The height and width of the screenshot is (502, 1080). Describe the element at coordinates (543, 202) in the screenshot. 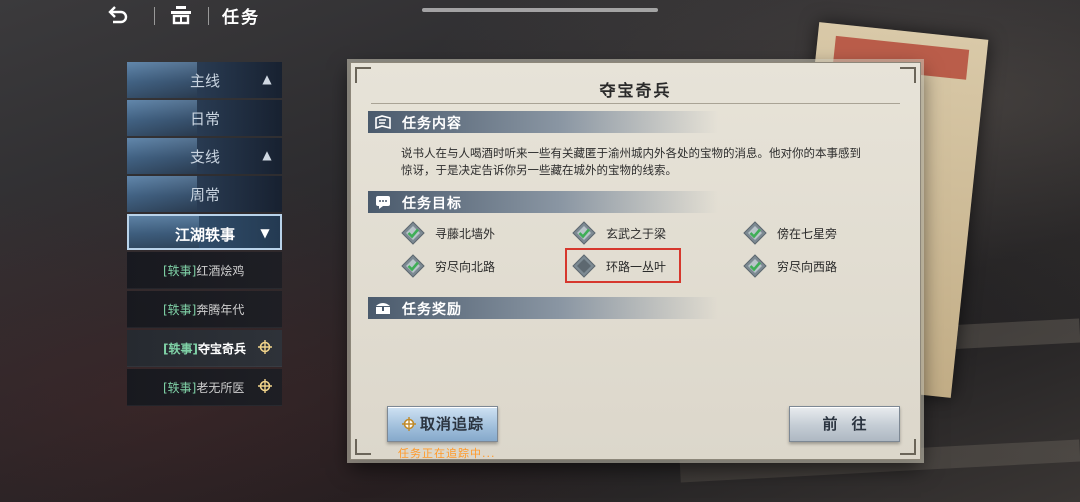

I see `section-header-goals: 任务目标` at that location.